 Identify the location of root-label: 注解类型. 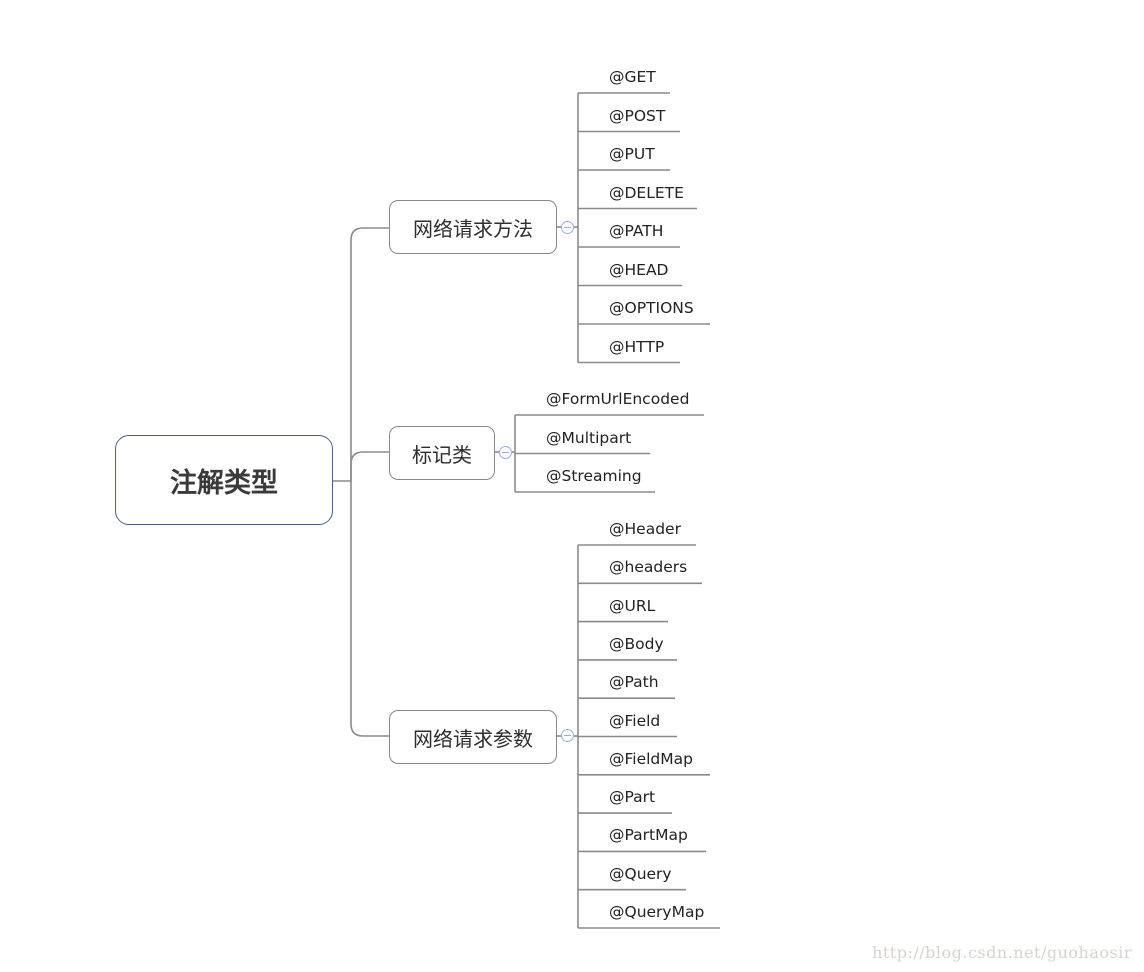
(224, 483).